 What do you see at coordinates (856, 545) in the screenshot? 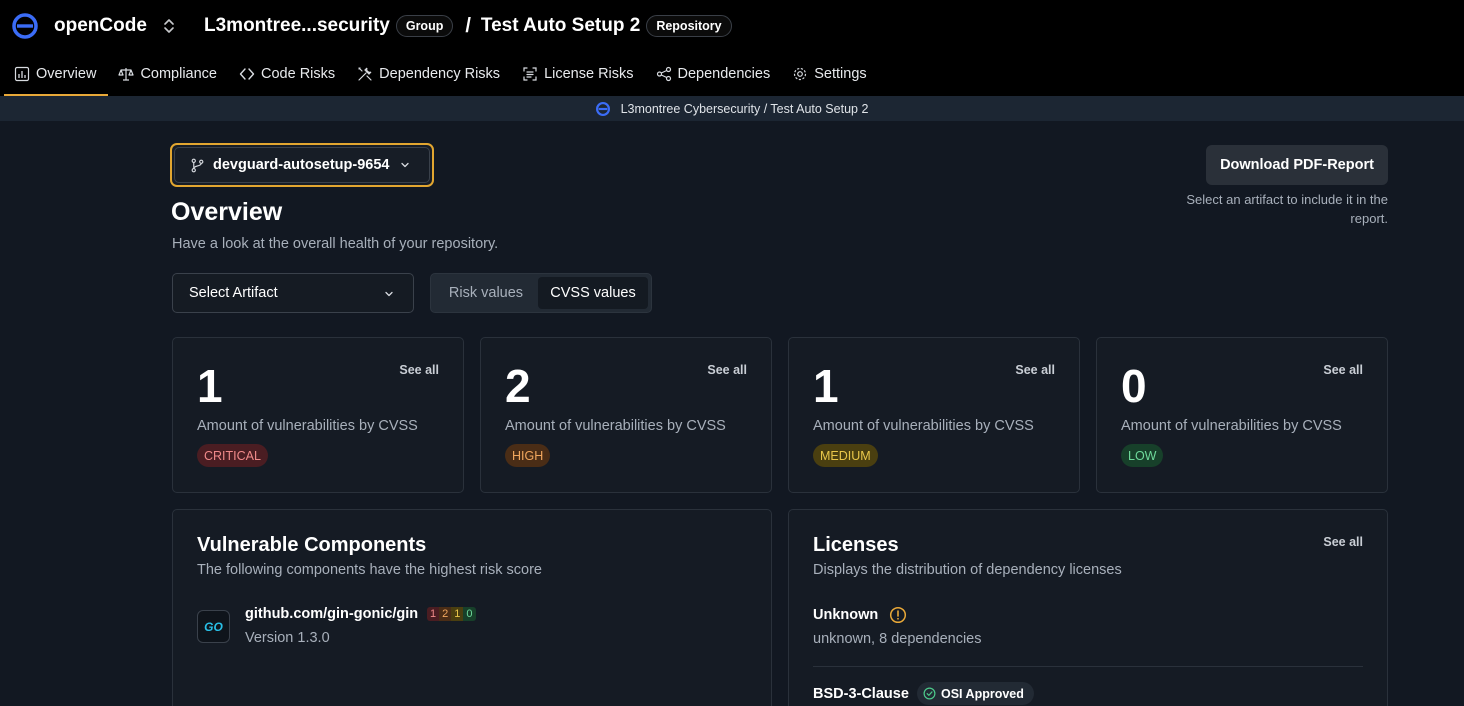
I see `card-title: Licenses` at bounding box center [856, 545].